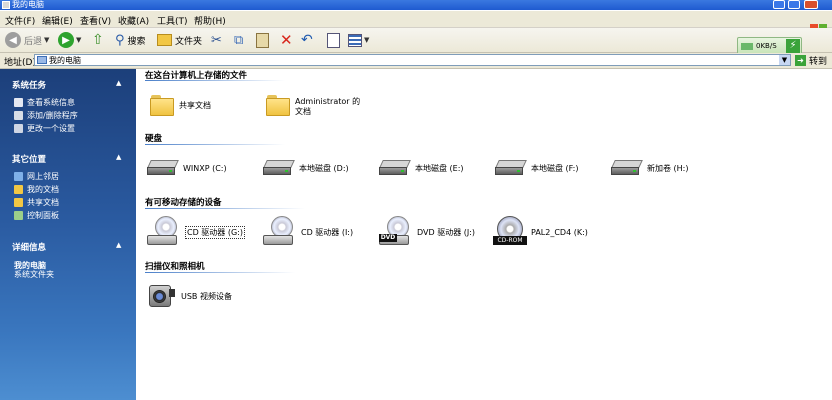 This screenshot has width=832, height=400. I want to click on scissors-icon: ✂, so click(216, 40).